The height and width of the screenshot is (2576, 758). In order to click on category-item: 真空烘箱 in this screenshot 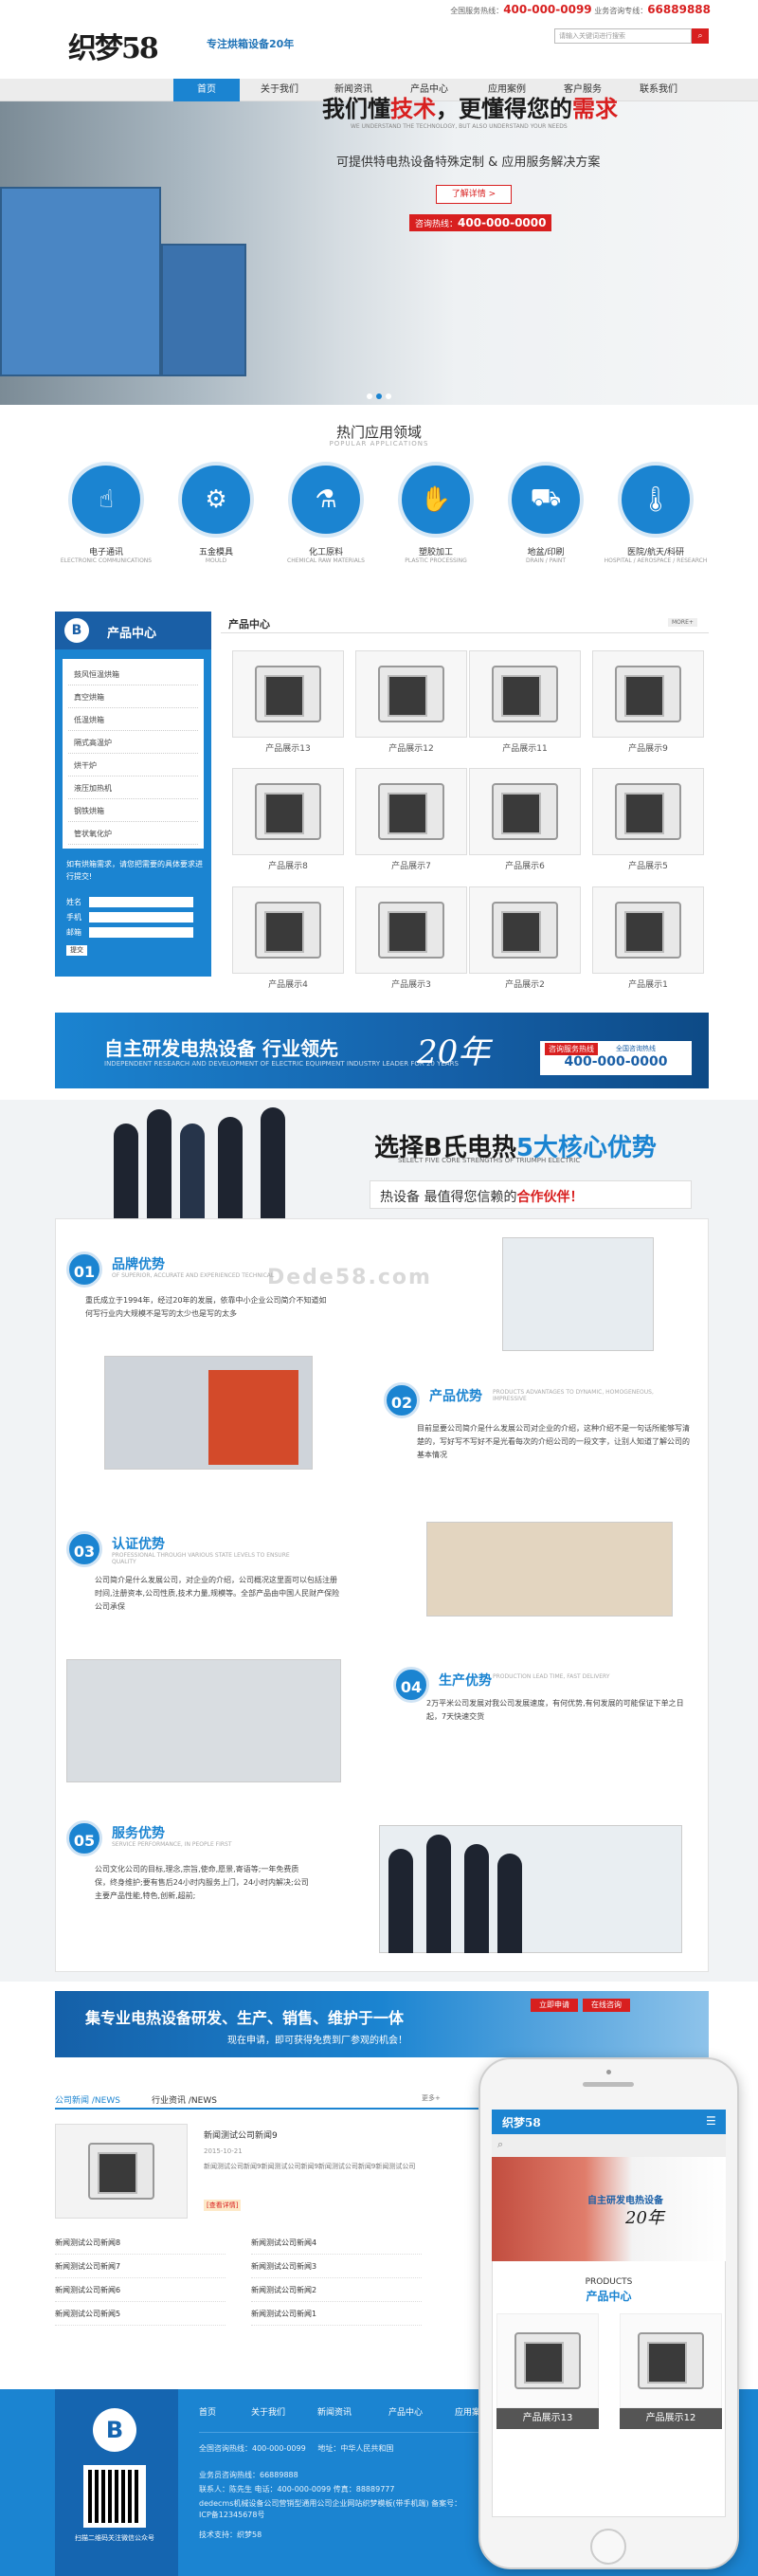, I will do `click(133, 697)`.